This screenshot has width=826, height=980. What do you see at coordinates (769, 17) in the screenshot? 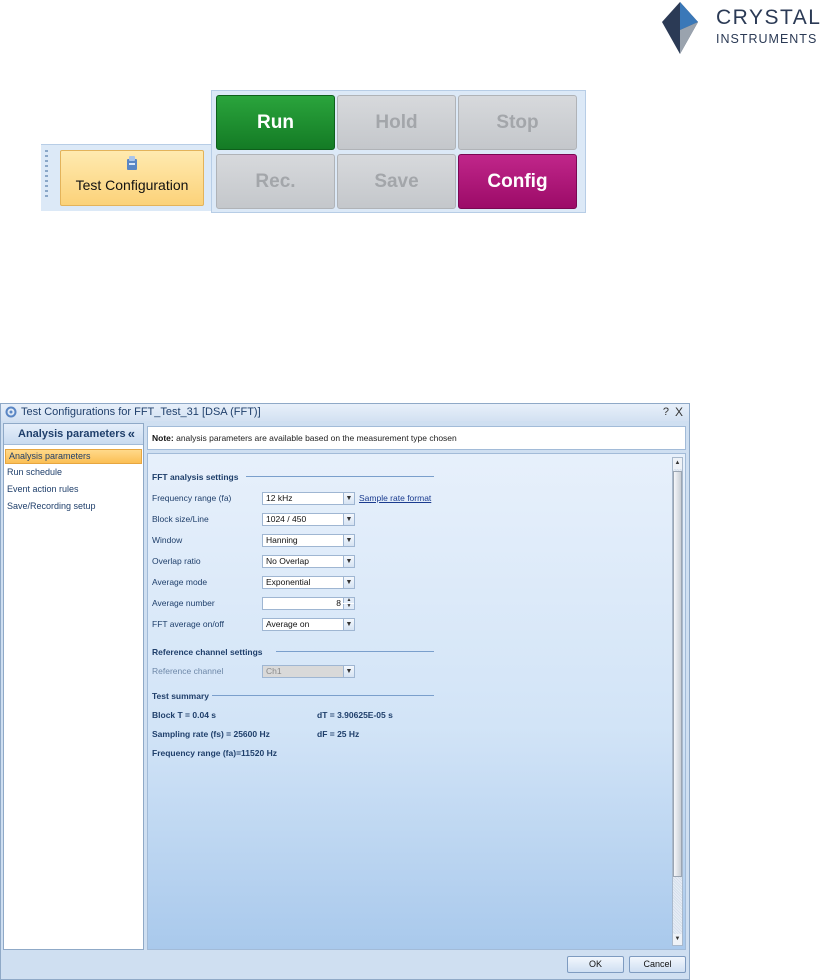
I see `logo-line1: CRYSTAL` at bounding box center [769, 17].